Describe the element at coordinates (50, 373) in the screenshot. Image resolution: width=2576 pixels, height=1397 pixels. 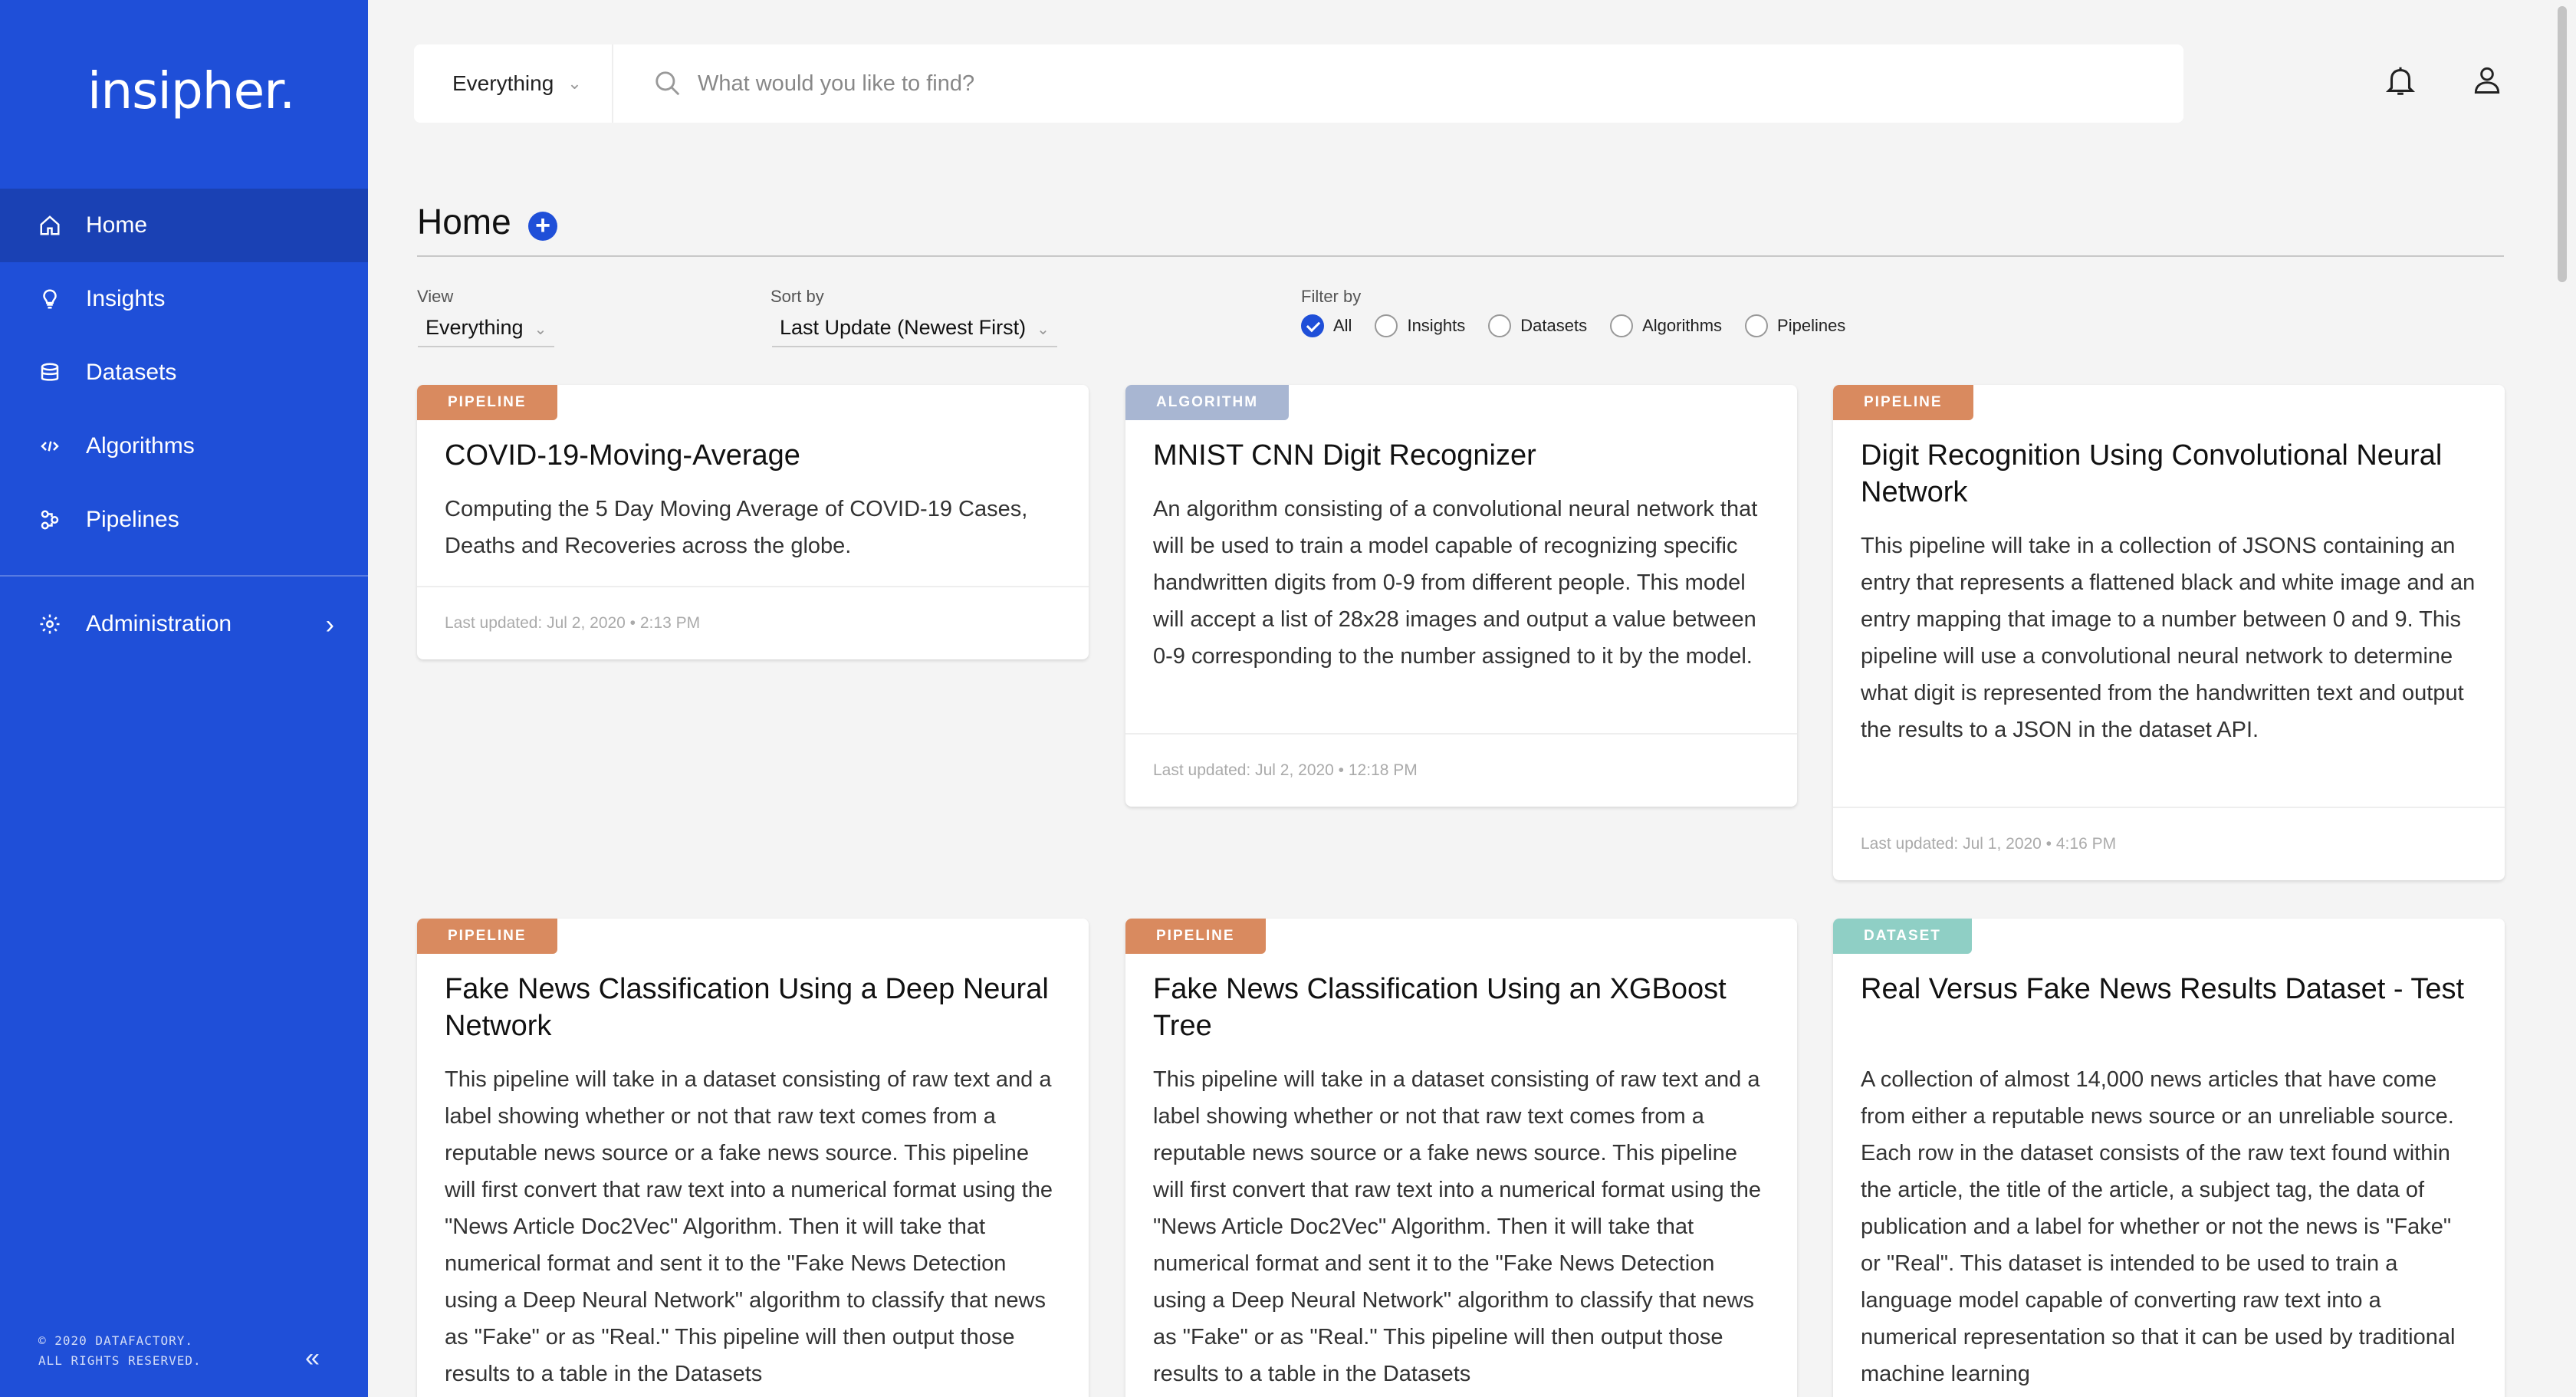
I see `database-icon` at that location.